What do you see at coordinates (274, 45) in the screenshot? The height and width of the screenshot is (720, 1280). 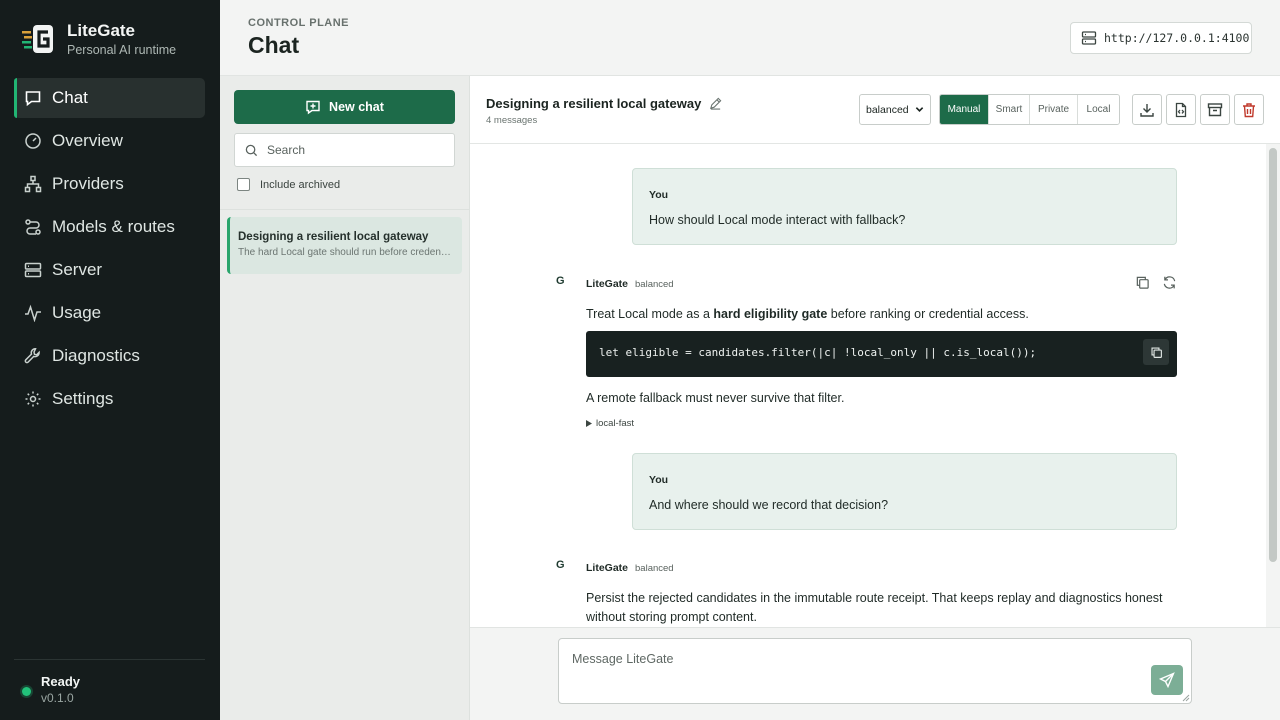 I see `page-title: Chat` at bounding box center [274, 45].